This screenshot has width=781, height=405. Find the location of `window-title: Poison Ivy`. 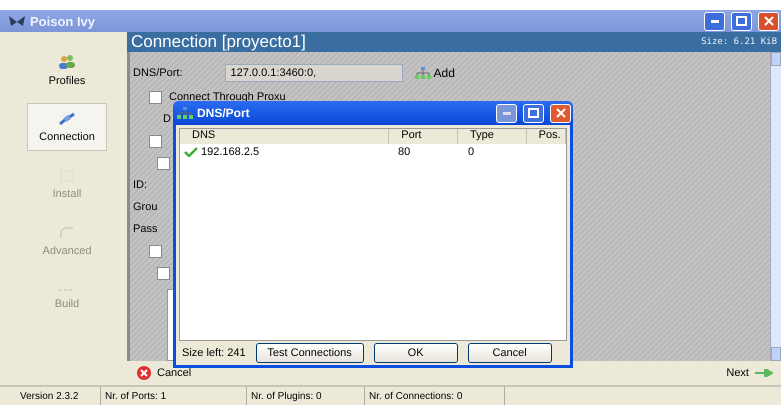

window-title: Poison Ivy is located at coordinates (63, 21).